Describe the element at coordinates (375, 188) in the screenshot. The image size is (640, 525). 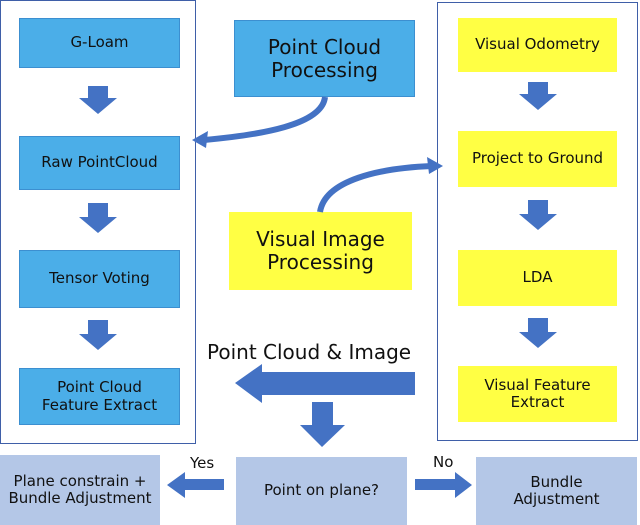
I see `curved-arrow-visual` at that location.